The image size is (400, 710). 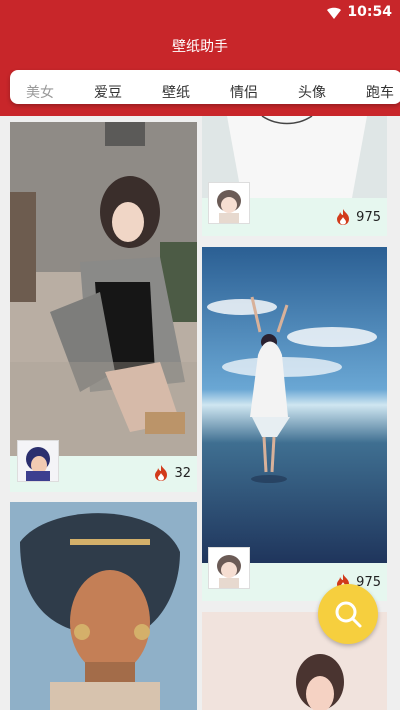 What do you see at coordinates (182, 473) in the screenshot?
I see `heat-value: 32` at bounding box center [182, 473].